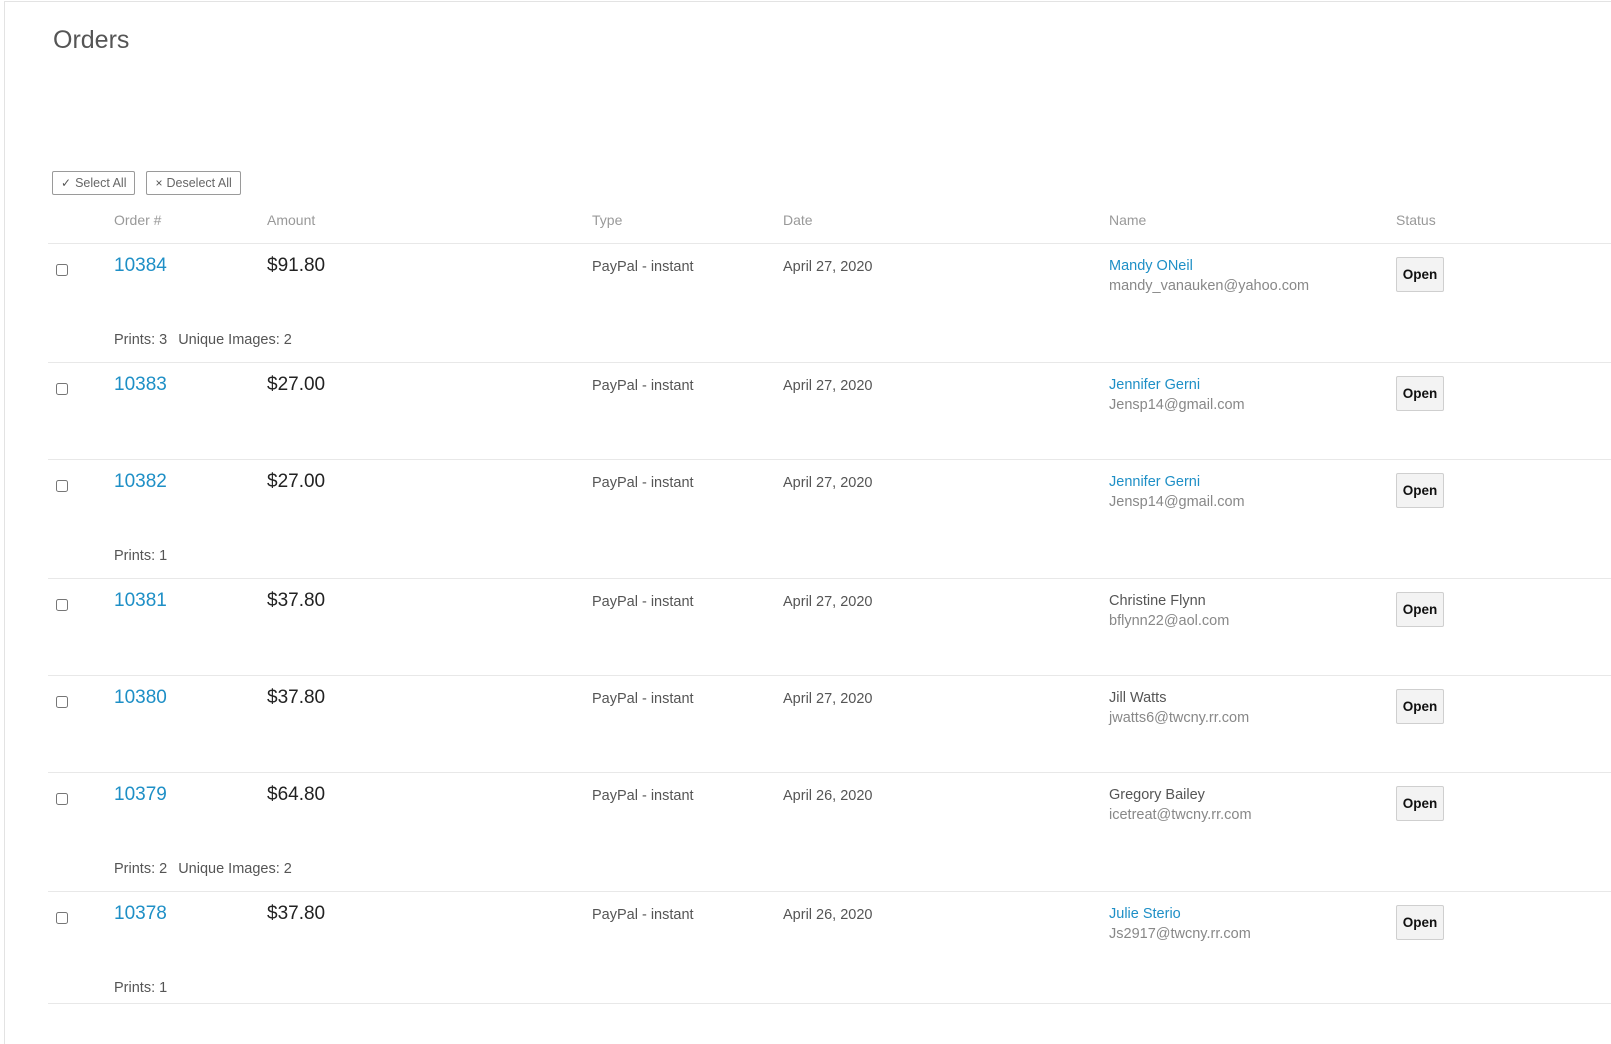  I want to click on column-header-type: Type, so click(607, 220).